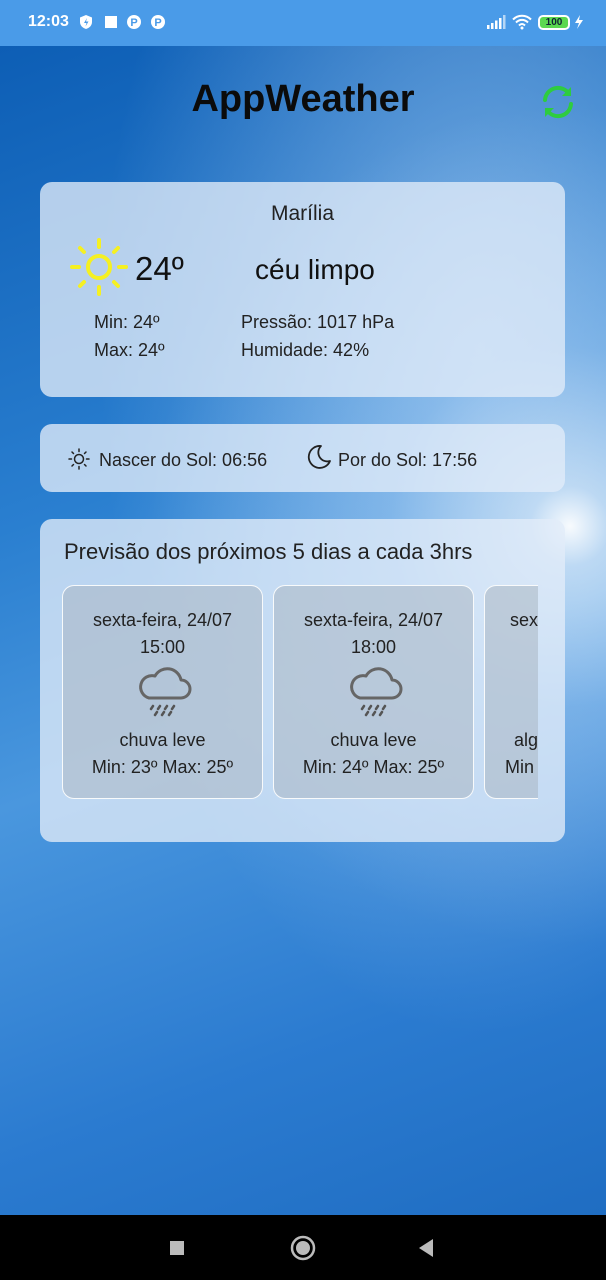 The width and height of the screenshot is (606, 1280). What do you see at coordinates (318, 322) in the screenshot?
I see `pressure: Pressão: 1017 hPa` at bounding box center [318, 322].